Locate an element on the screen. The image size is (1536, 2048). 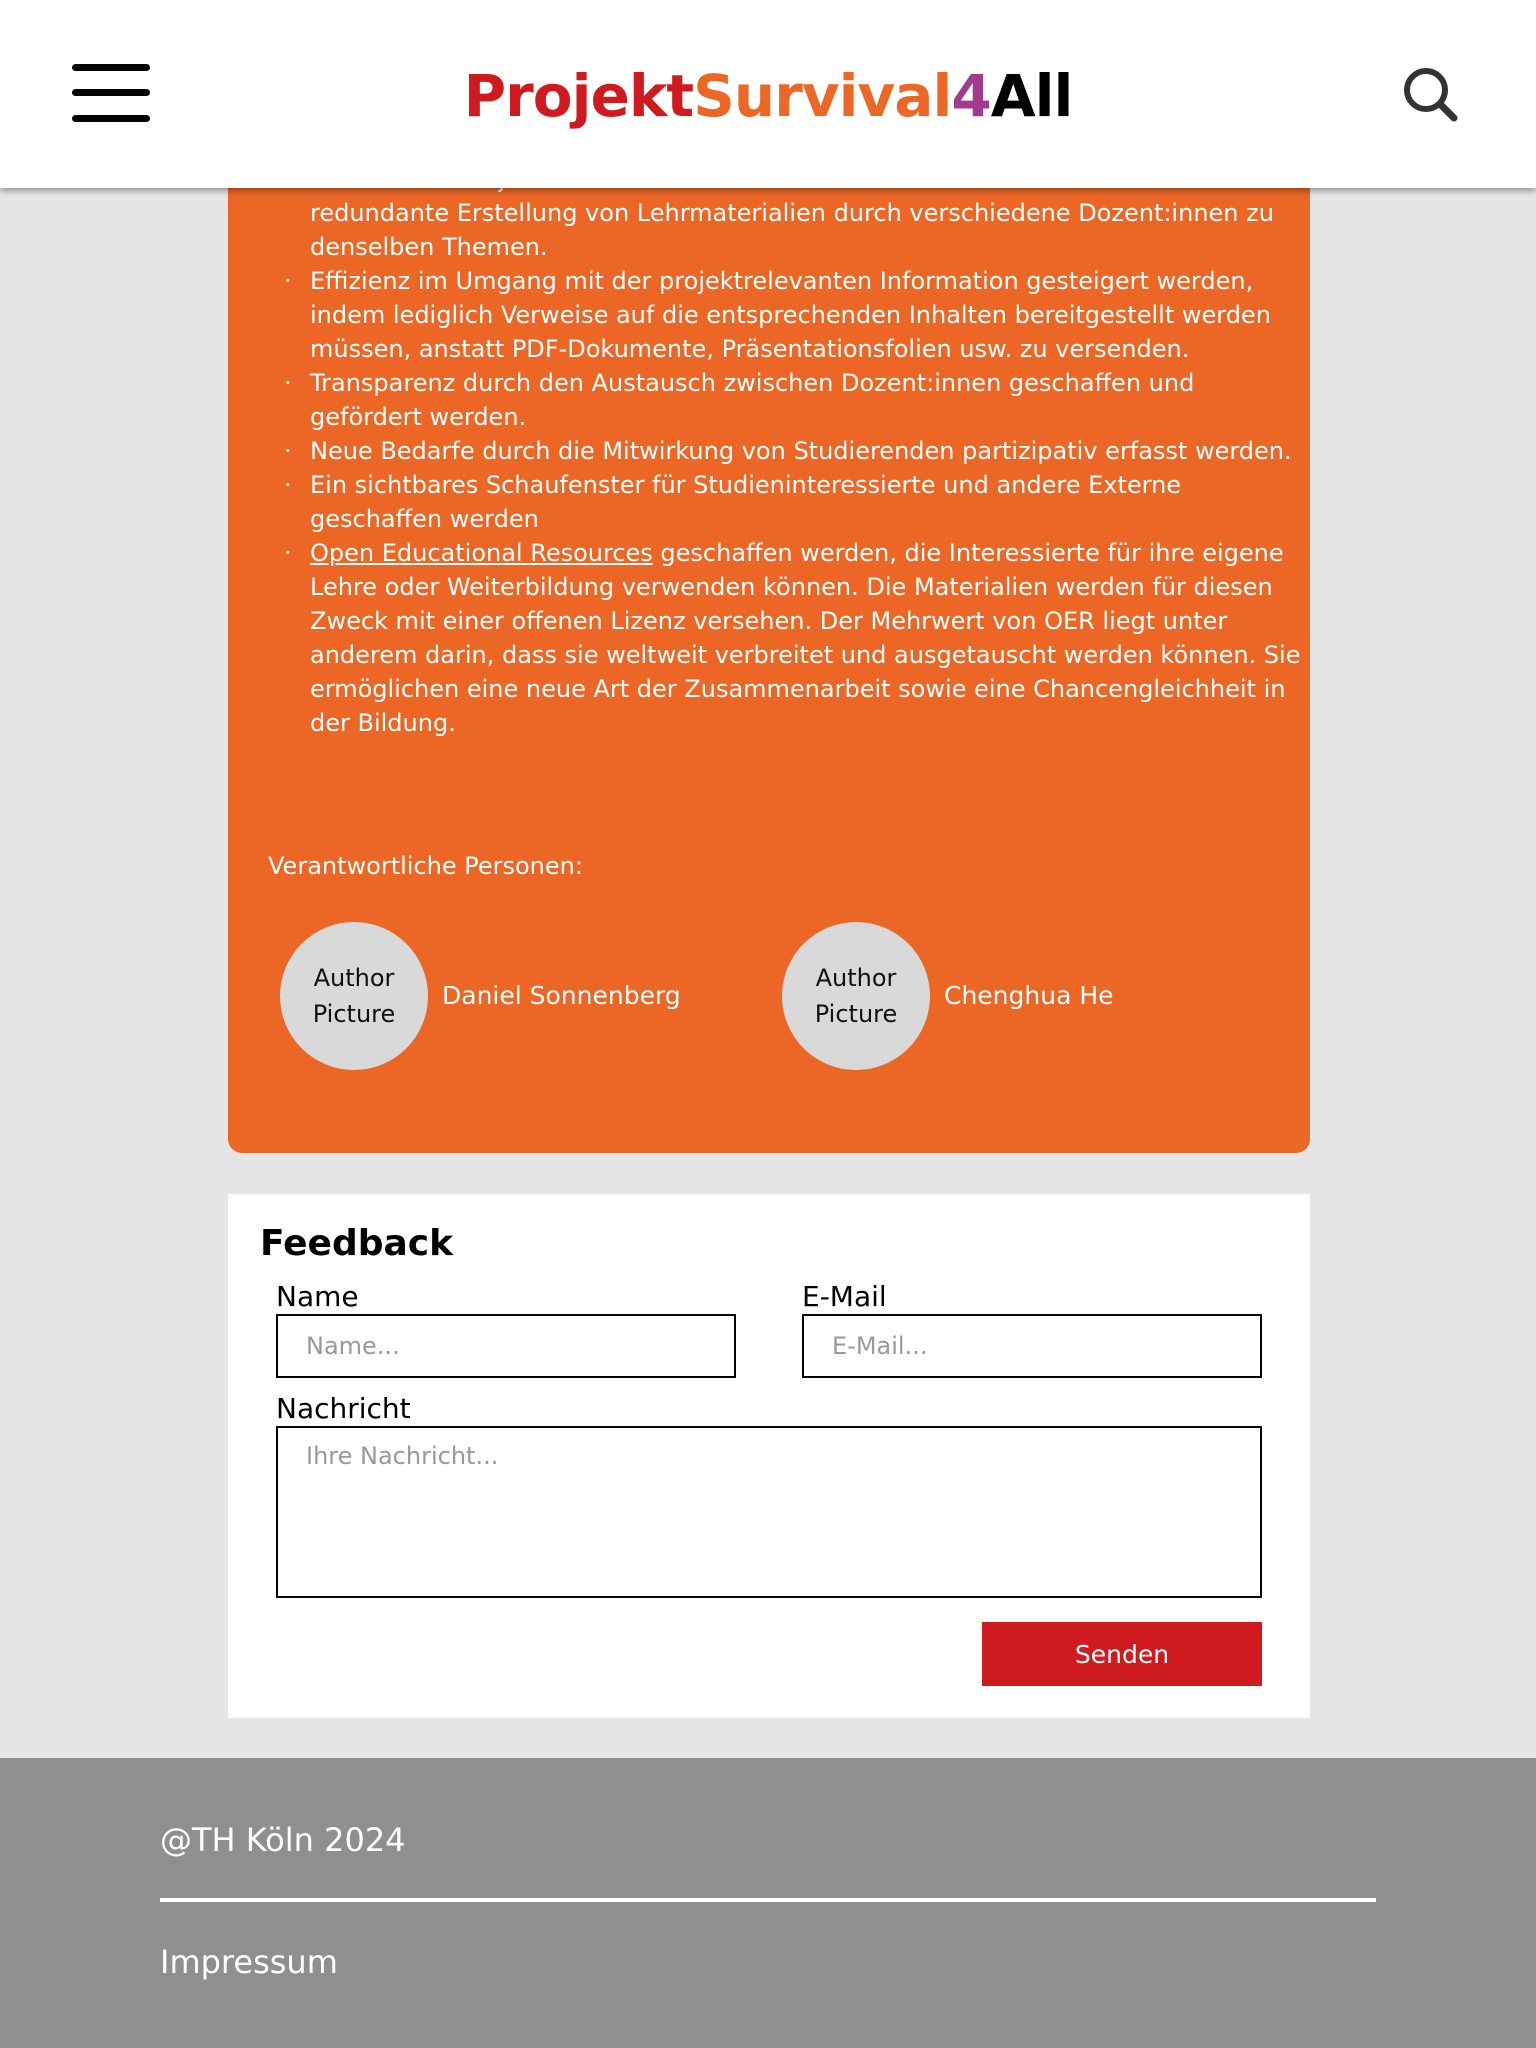
author-name: Daniel Sonnenberg is located at coordinates (561, 995).